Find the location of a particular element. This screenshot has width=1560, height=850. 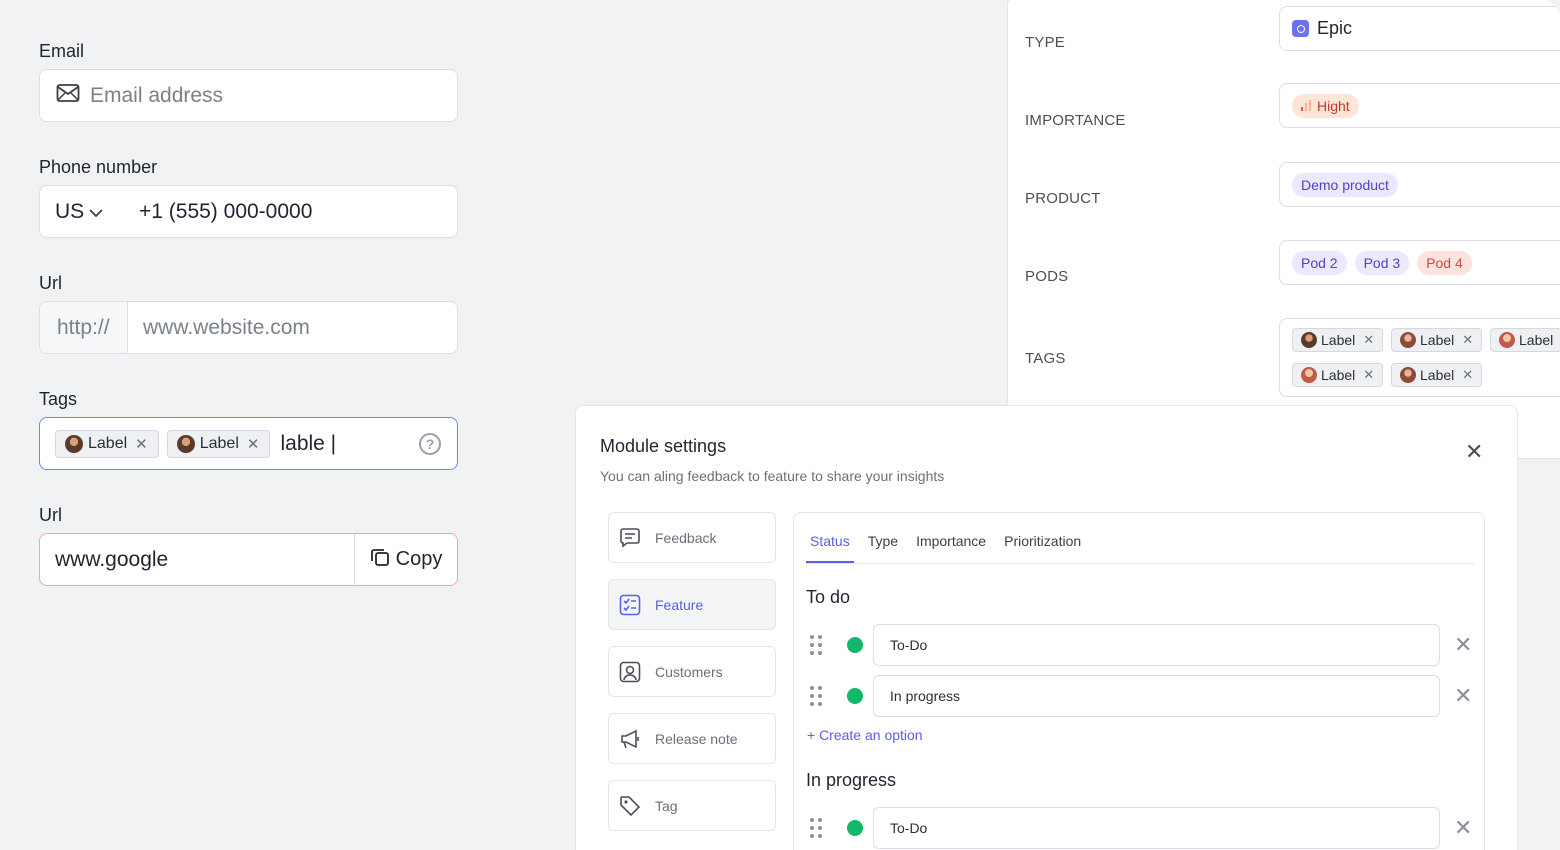

option-name-input: In progress is located at coordinates (1156, 696).